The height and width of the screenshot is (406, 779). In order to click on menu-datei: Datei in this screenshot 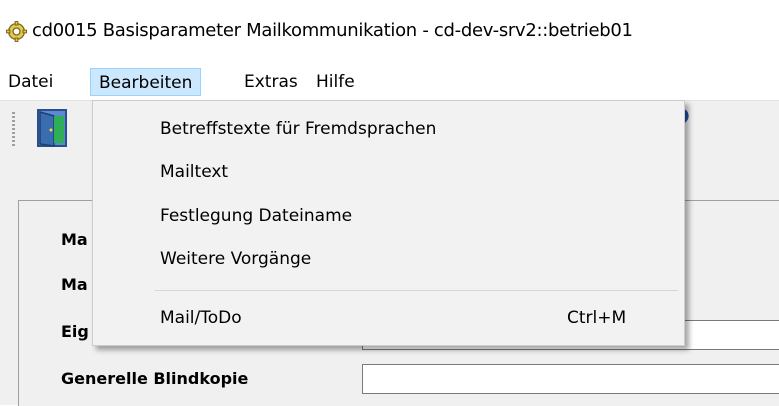, I will do `click(30, 82)`.